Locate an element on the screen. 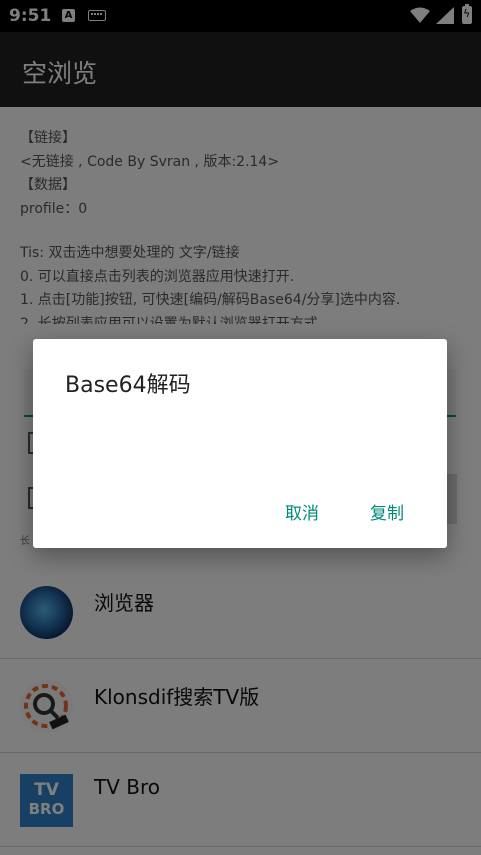  copy-button: 复制 is located at coordinates (387, 511).